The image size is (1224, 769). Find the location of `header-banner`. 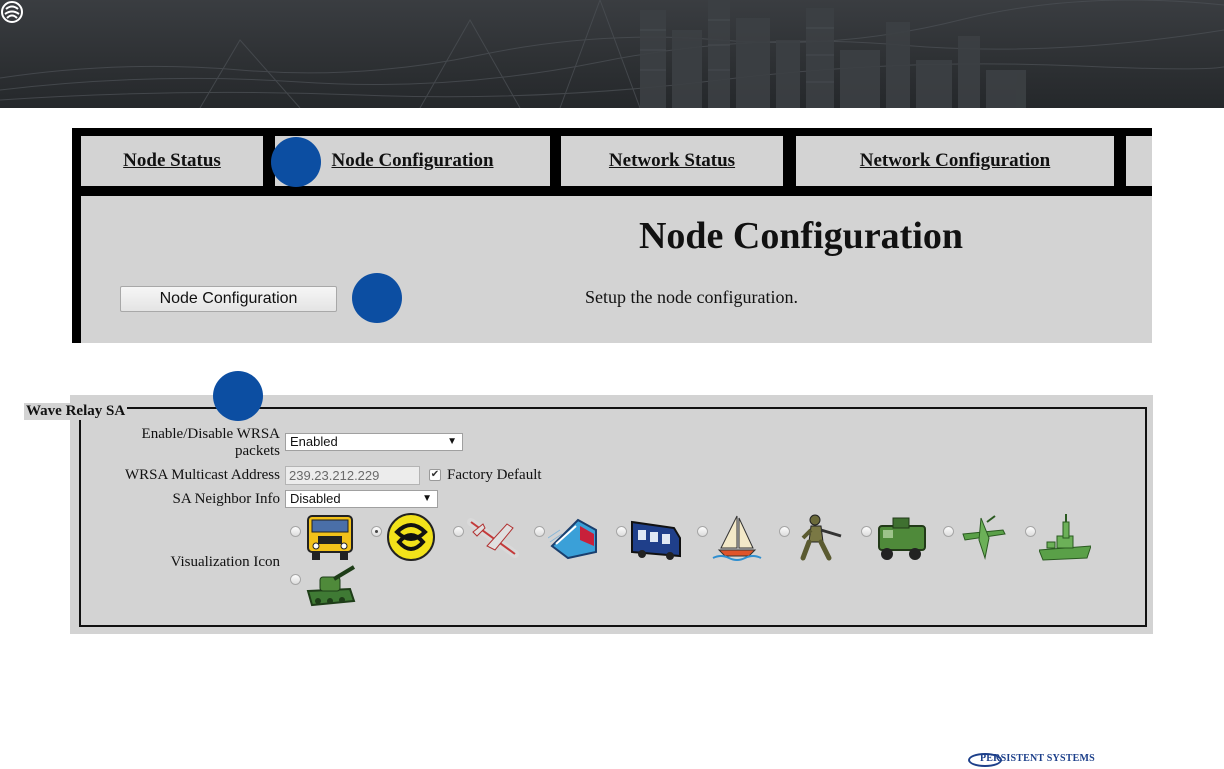

header-banner is located at coordinates (612, 54).